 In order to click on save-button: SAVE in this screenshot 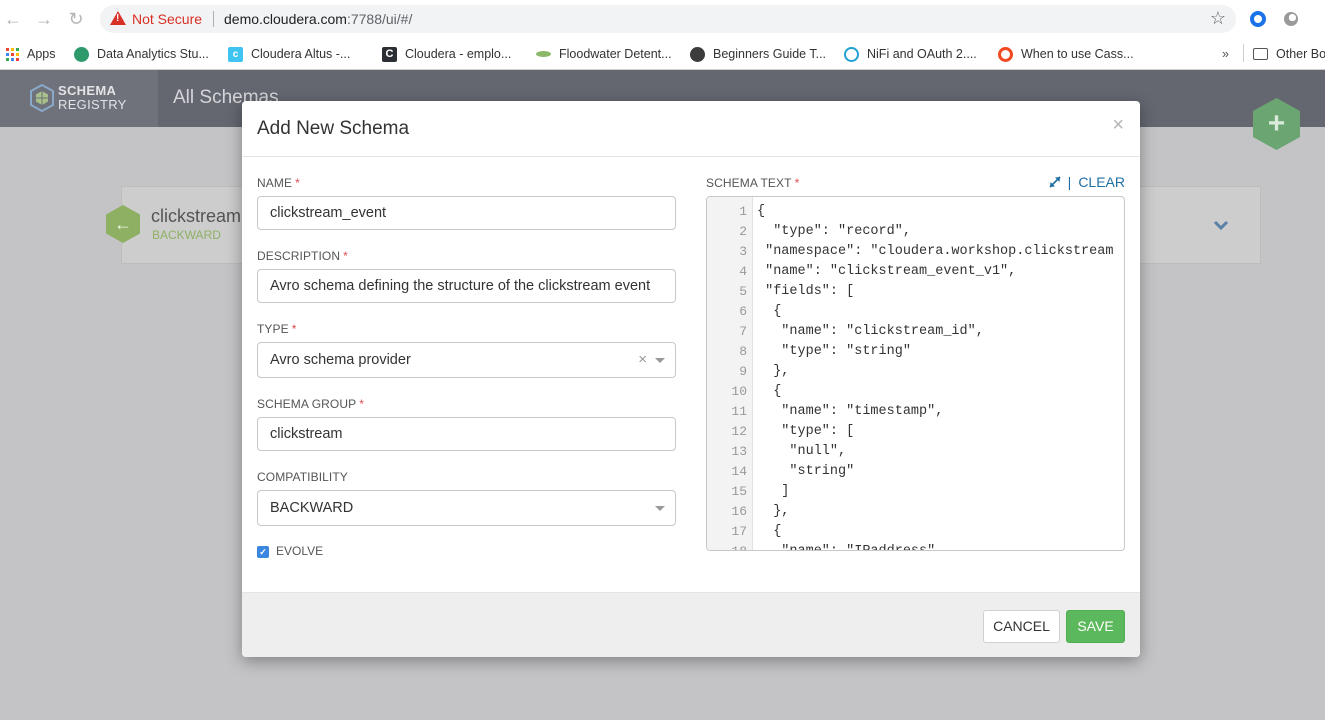, I will do `click(1095, 626)`.